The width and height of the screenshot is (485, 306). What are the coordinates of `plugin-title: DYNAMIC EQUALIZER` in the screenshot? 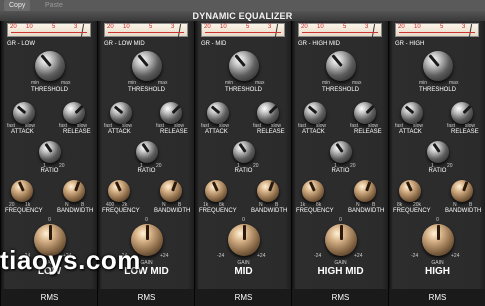 It's located at (242, 16).